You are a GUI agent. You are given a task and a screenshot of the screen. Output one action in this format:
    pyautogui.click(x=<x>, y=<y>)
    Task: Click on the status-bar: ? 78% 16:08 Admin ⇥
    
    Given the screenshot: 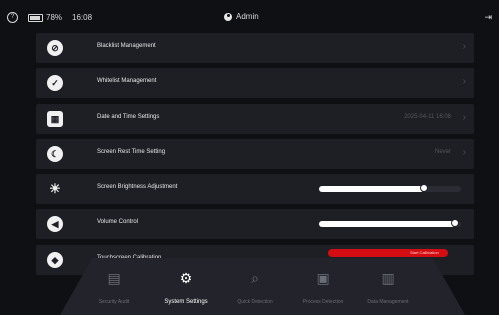 What is the action you would take?
    pyautogui.click(x=249, y=18)
    